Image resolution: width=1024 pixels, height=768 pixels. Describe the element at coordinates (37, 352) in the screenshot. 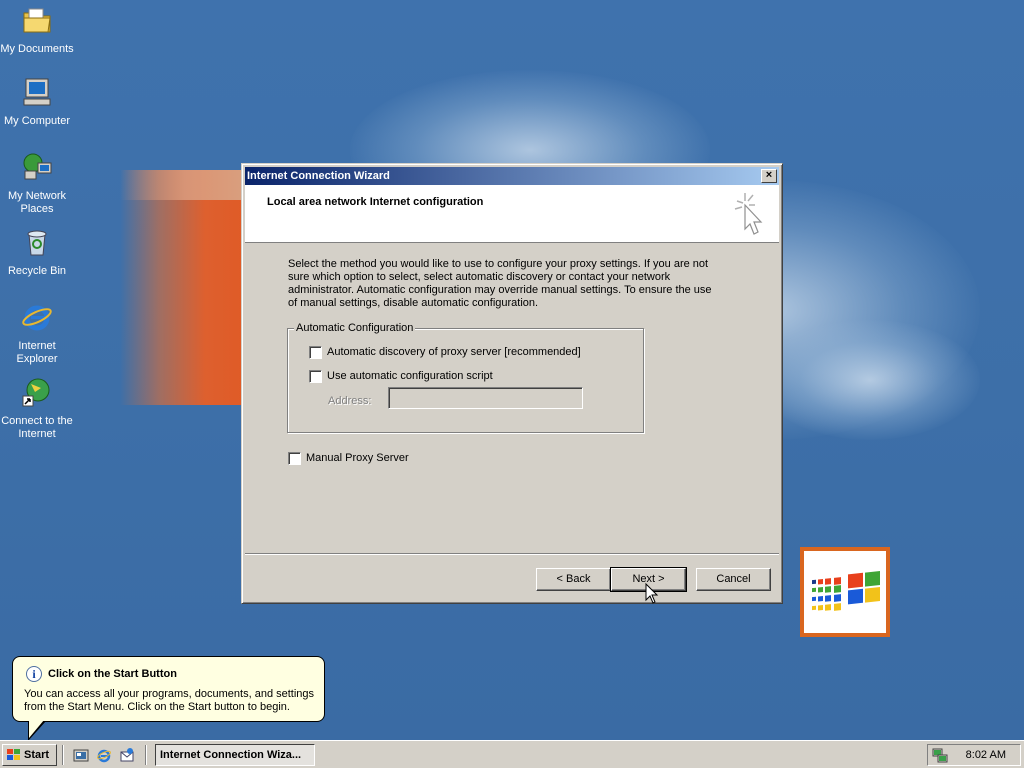

I see `desktop-icon-label: Internet Explorer` at that location.